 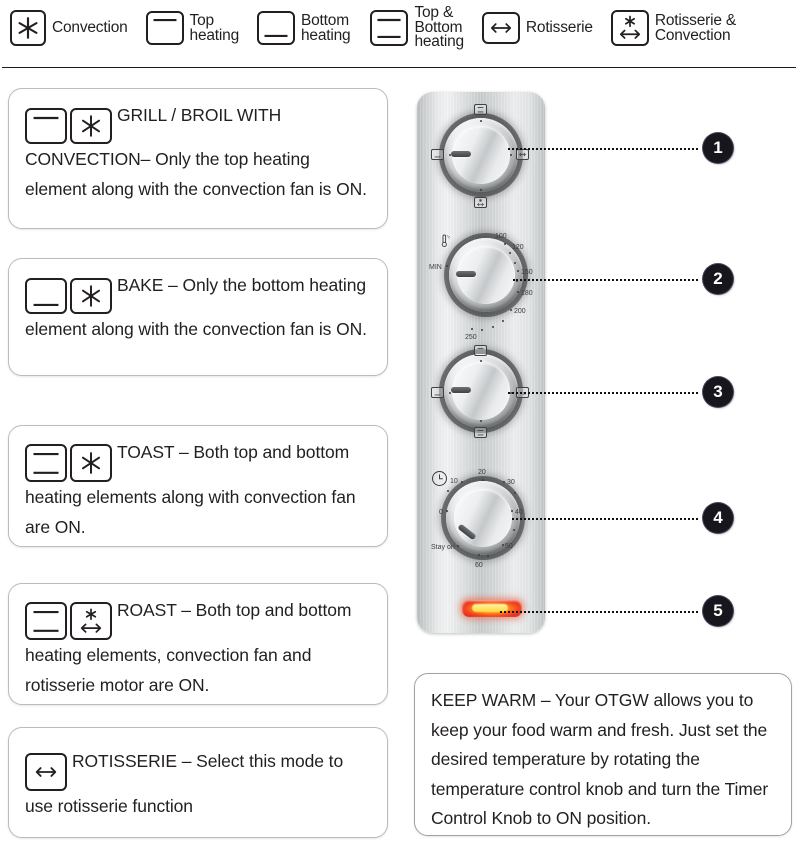 What do you see at coordinates (441, 512) in the screenshot?
I see `timer-tick-0: 0` at bounding box center [441, 512].